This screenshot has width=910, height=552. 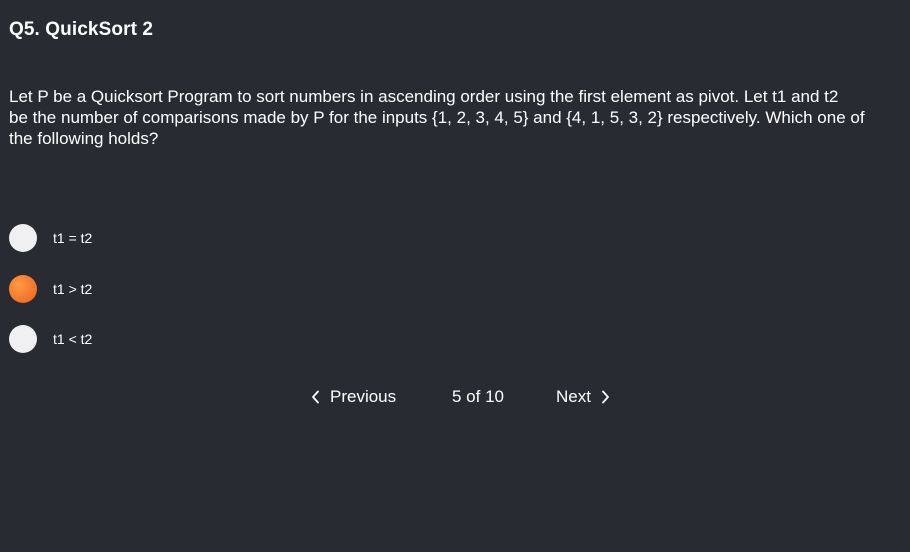 I want to click on next-label: Next, so click(x=573, y=396).